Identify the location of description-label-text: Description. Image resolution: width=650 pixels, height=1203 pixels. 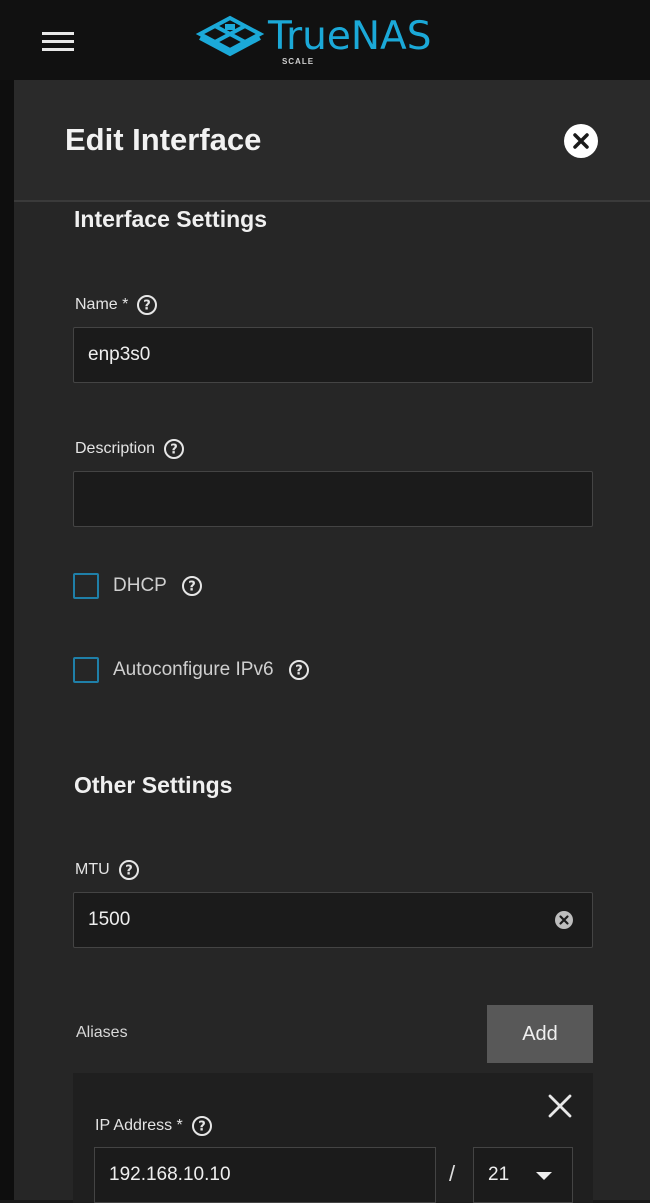
(115, 448).